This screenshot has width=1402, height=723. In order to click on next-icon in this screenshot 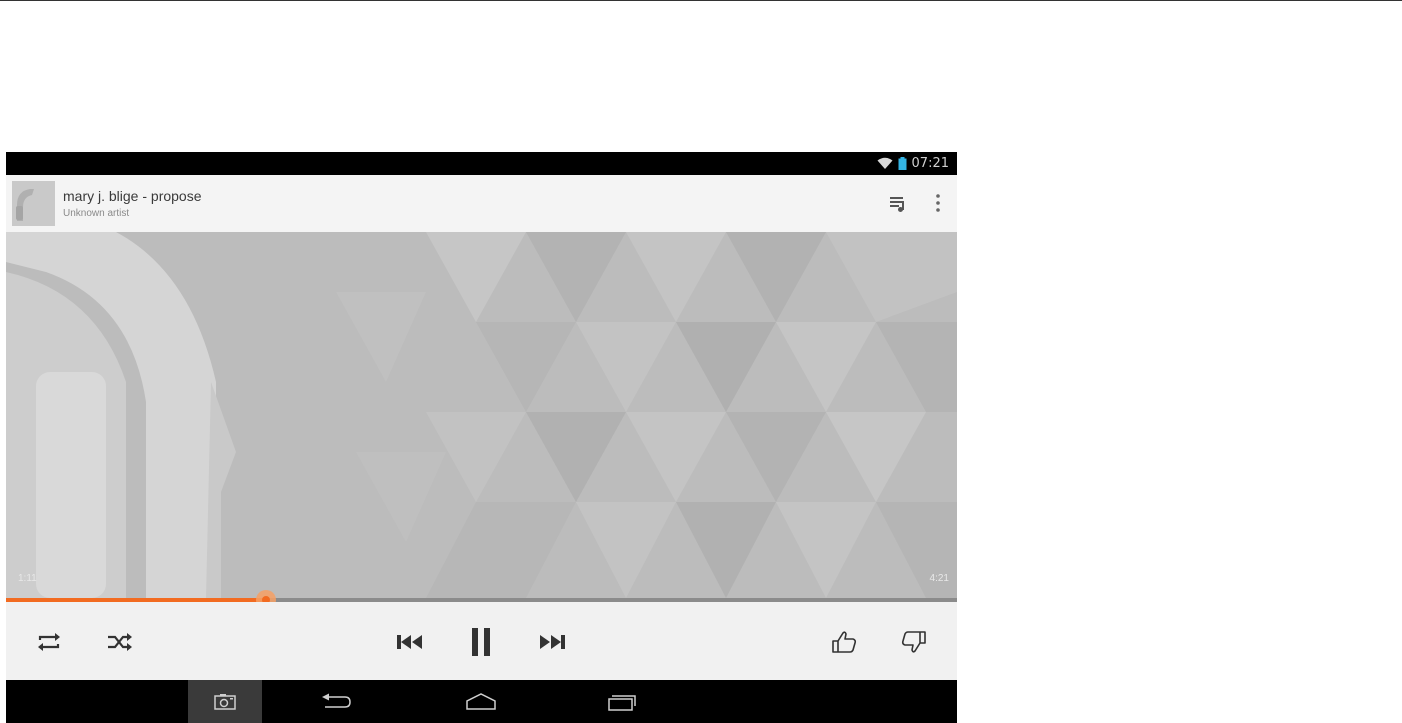, I will do `click(552, 642)`.